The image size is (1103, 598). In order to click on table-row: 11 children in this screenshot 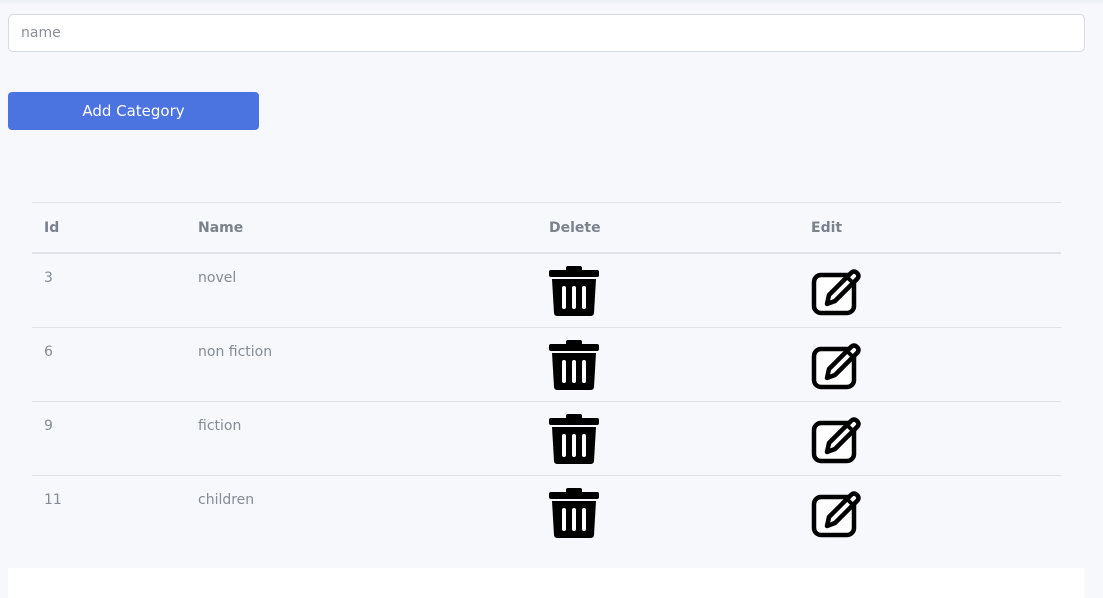, I will do `click(546, 512)`.